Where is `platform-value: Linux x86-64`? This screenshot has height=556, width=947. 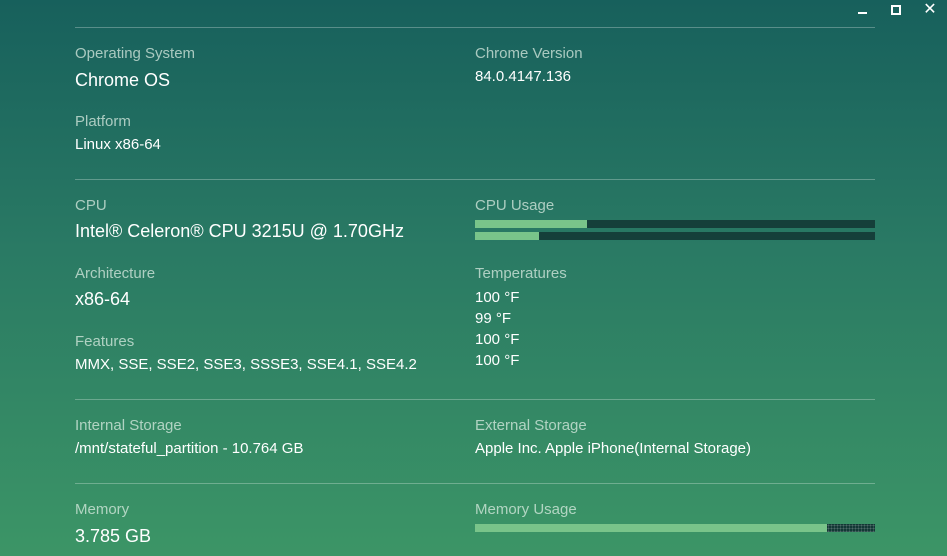 platform-value: Linux x86-64 is located at coordinates (118, 144).